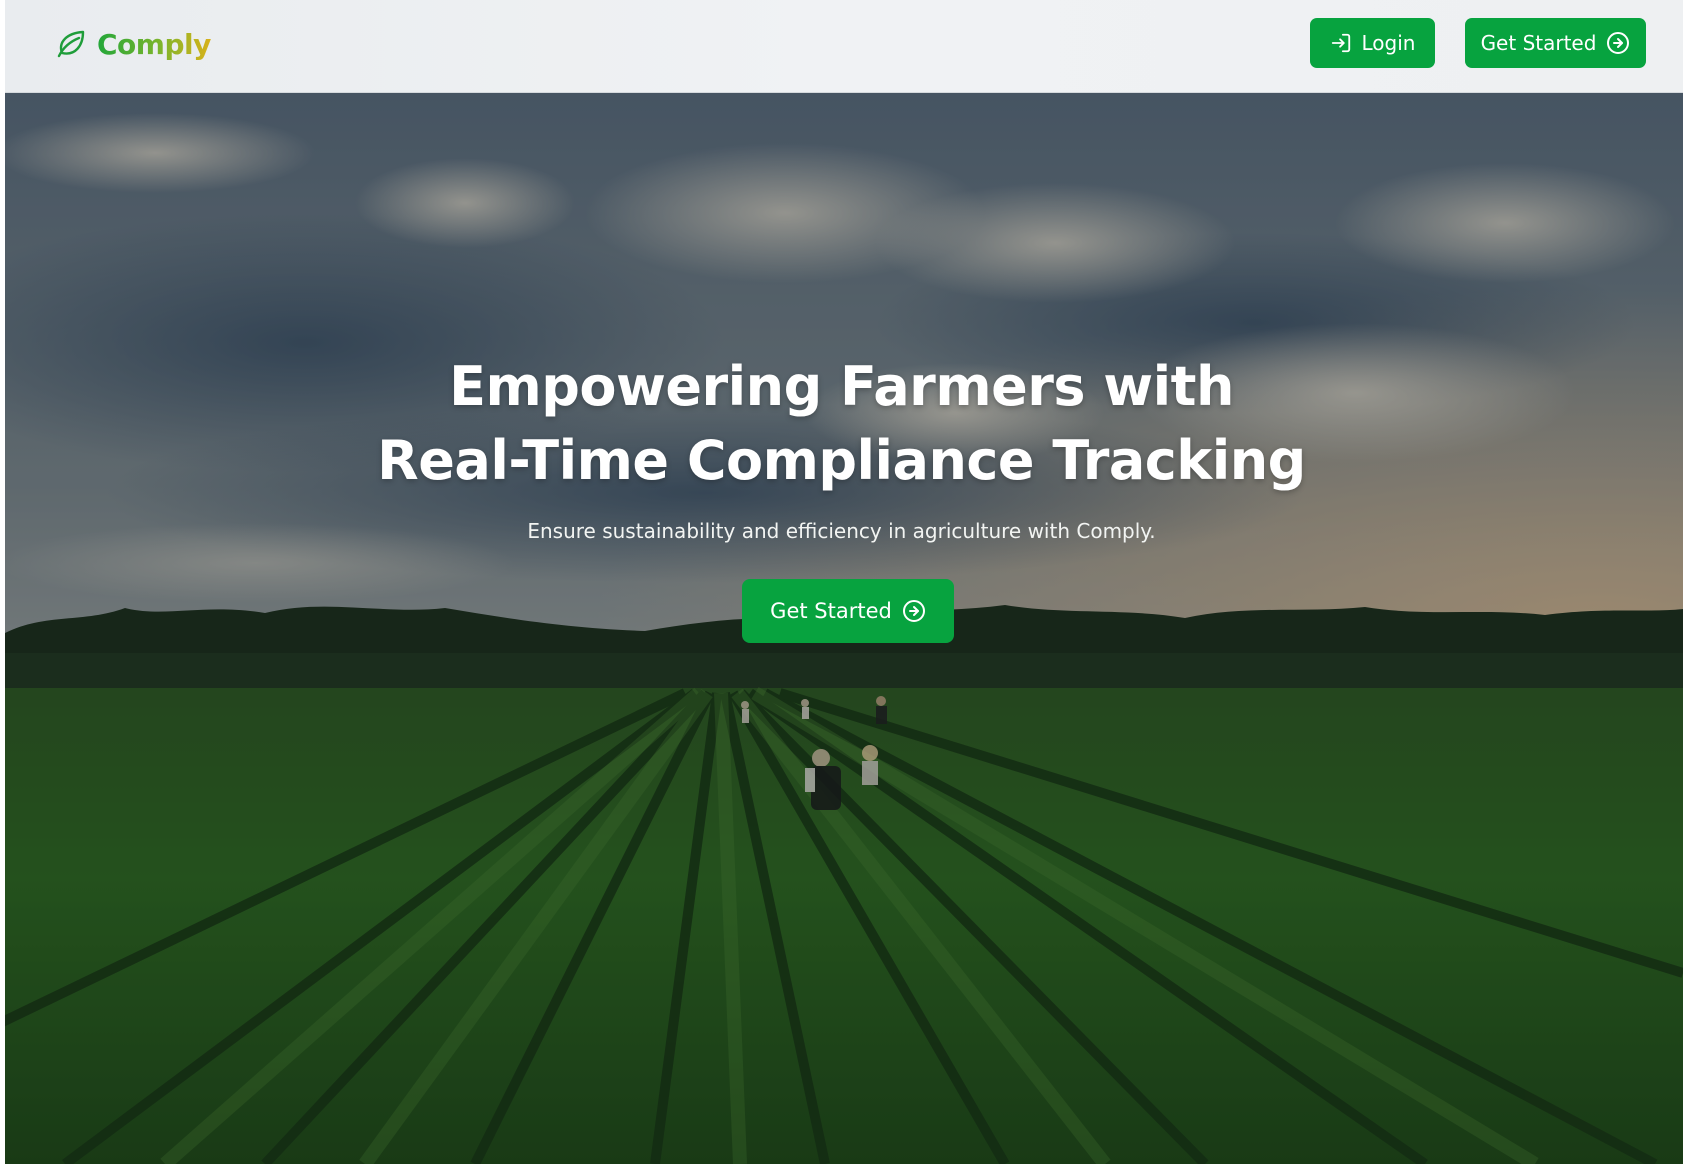 The height and width of the screenshot is (1164, 1683). I want to click on brand-logo: Comply, so click(133, 44).